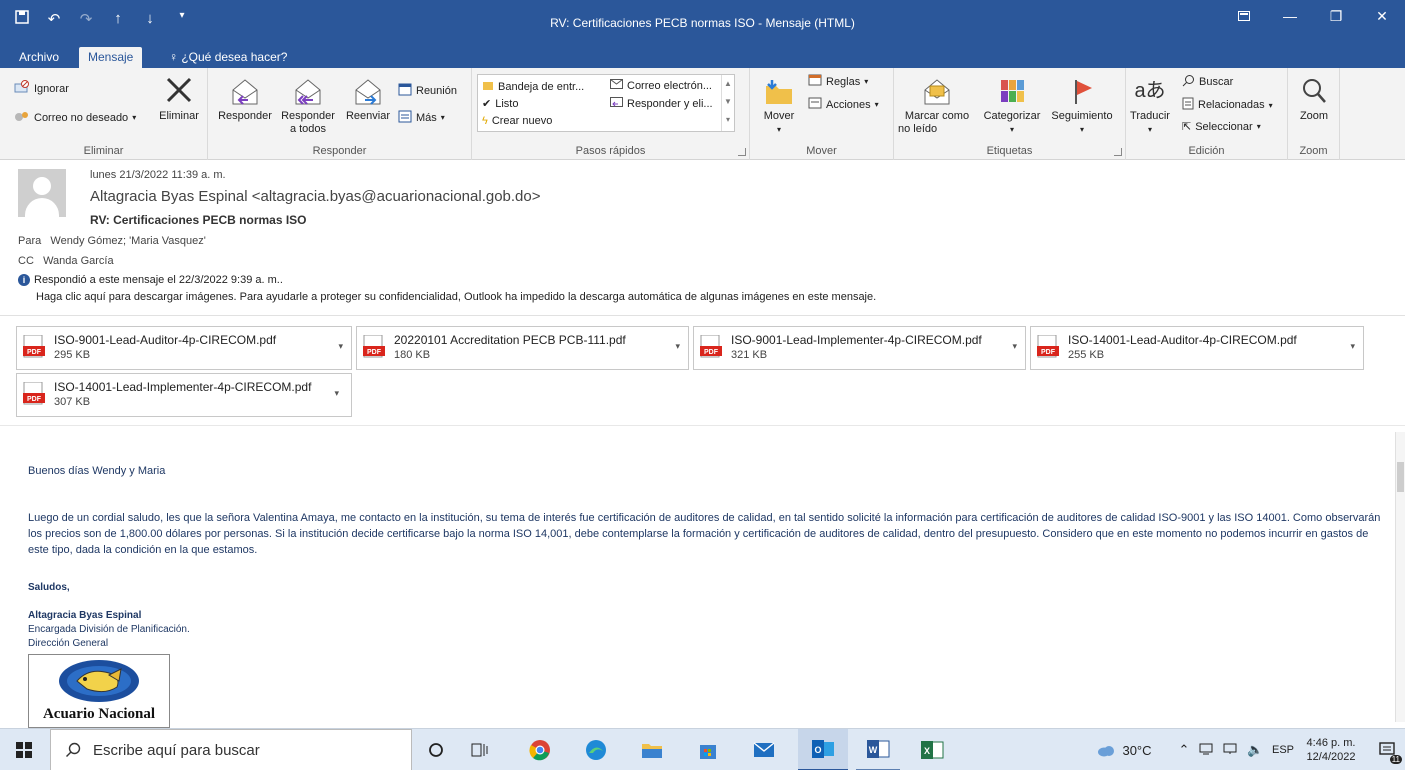  I want to click on categorizar-button: Categorizar ▾, so click(1012, 106).